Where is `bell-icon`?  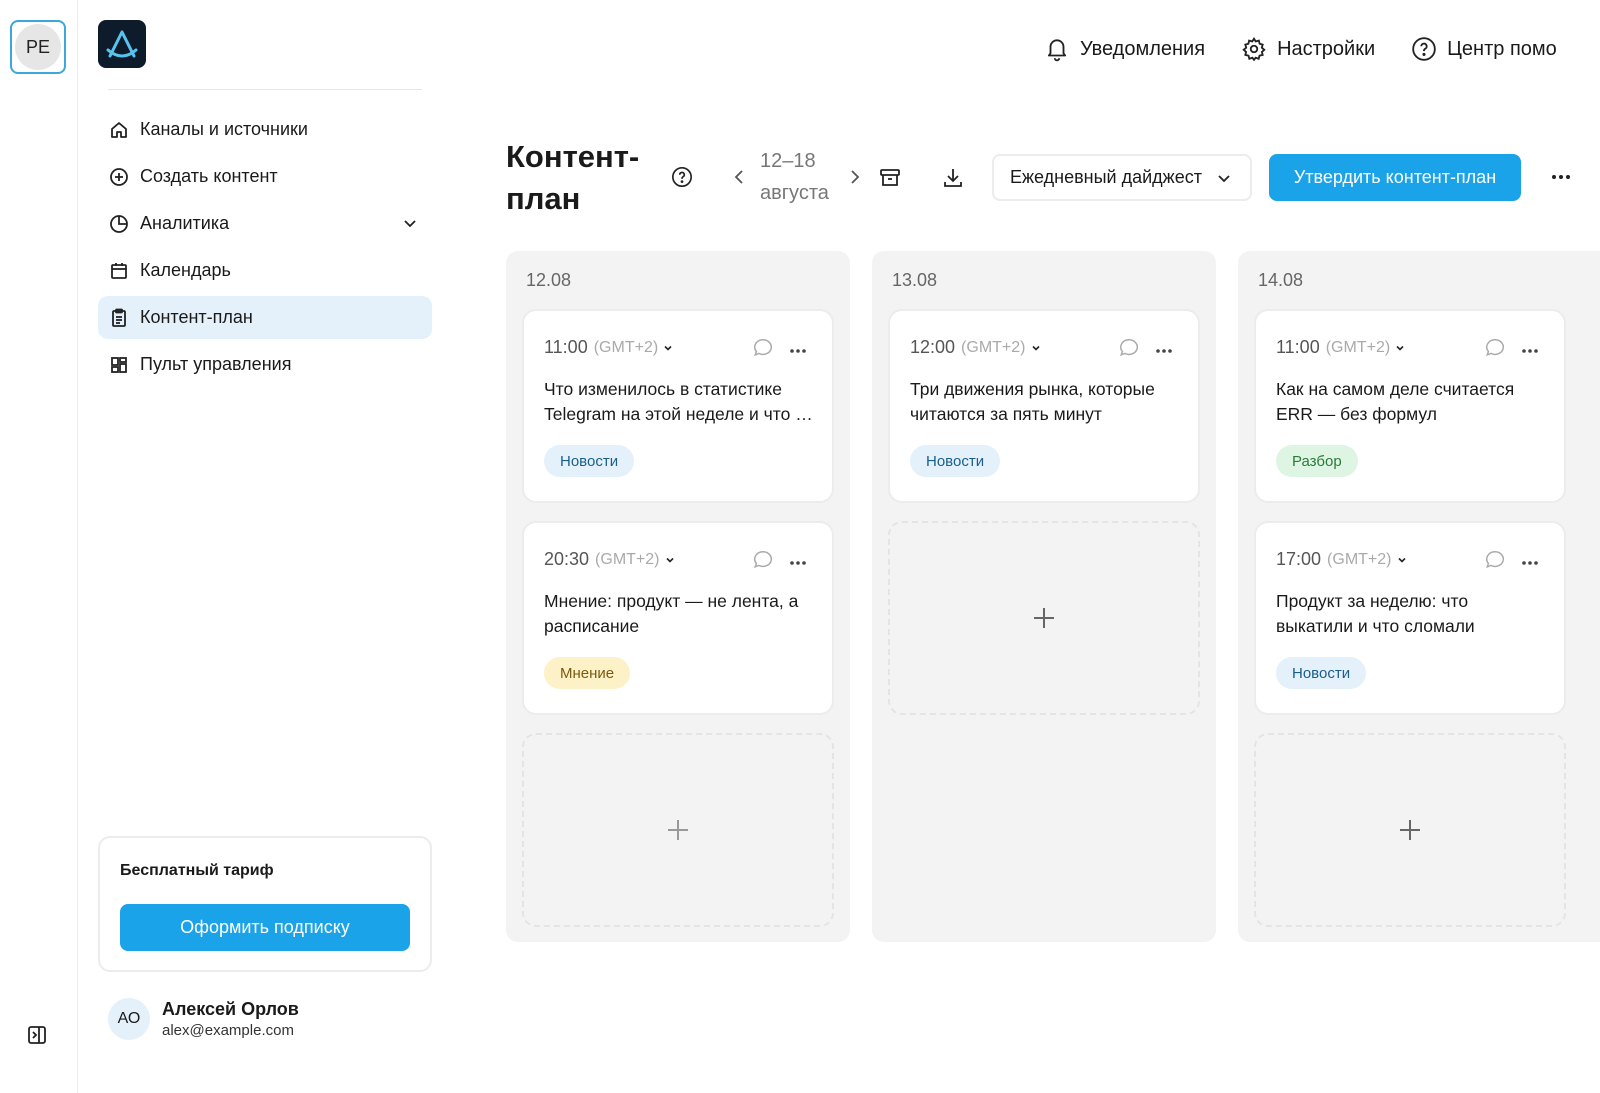 bell-icon is located at coordinates (1057, 50).